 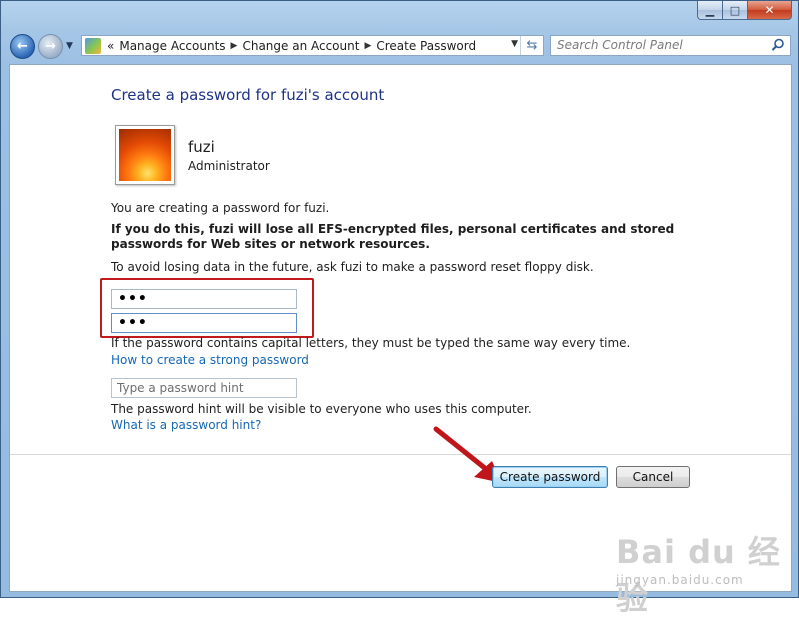 I want to click on password-hint-link: What is a password hint?, so click(x=186, y=425).